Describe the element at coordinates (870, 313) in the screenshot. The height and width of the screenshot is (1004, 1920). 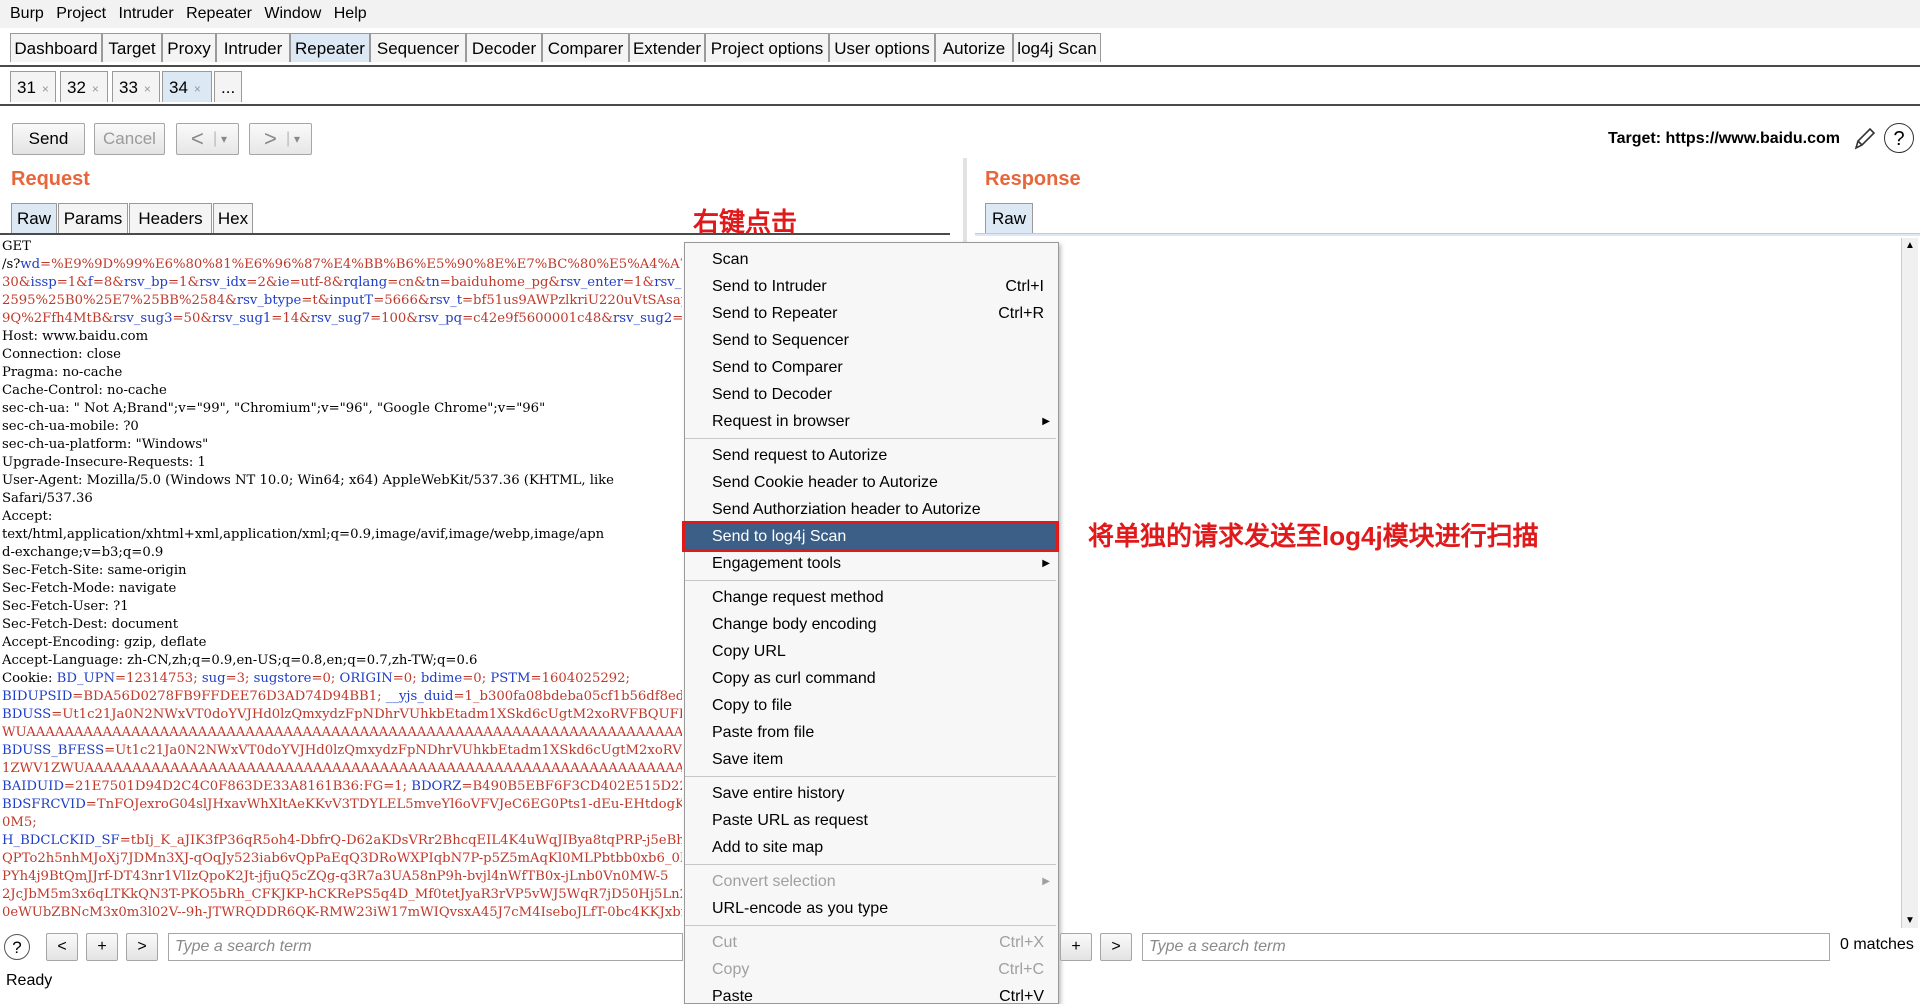
I see `menu-item-send-to-repeater: Send to Repeater Ctrl+R` at that location.